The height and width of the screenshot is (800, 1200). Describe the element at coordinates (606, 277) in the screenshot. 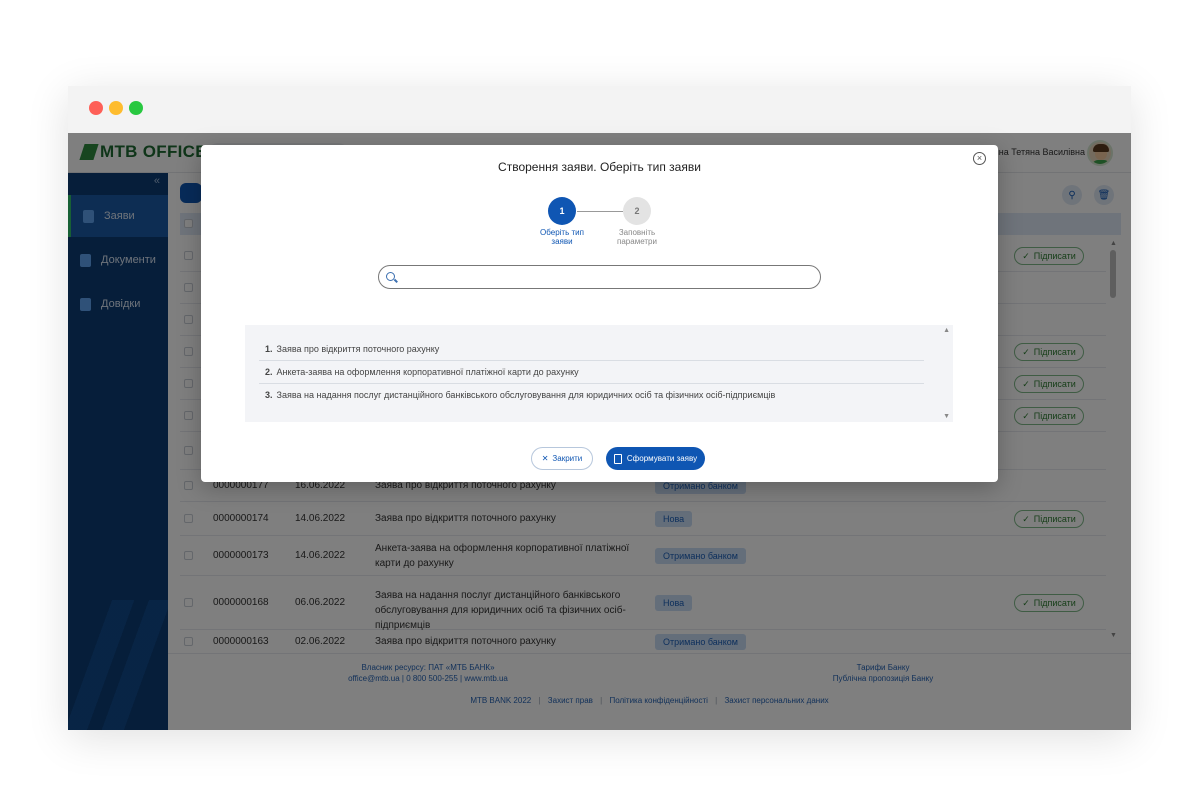

I see `search-input` at that location.